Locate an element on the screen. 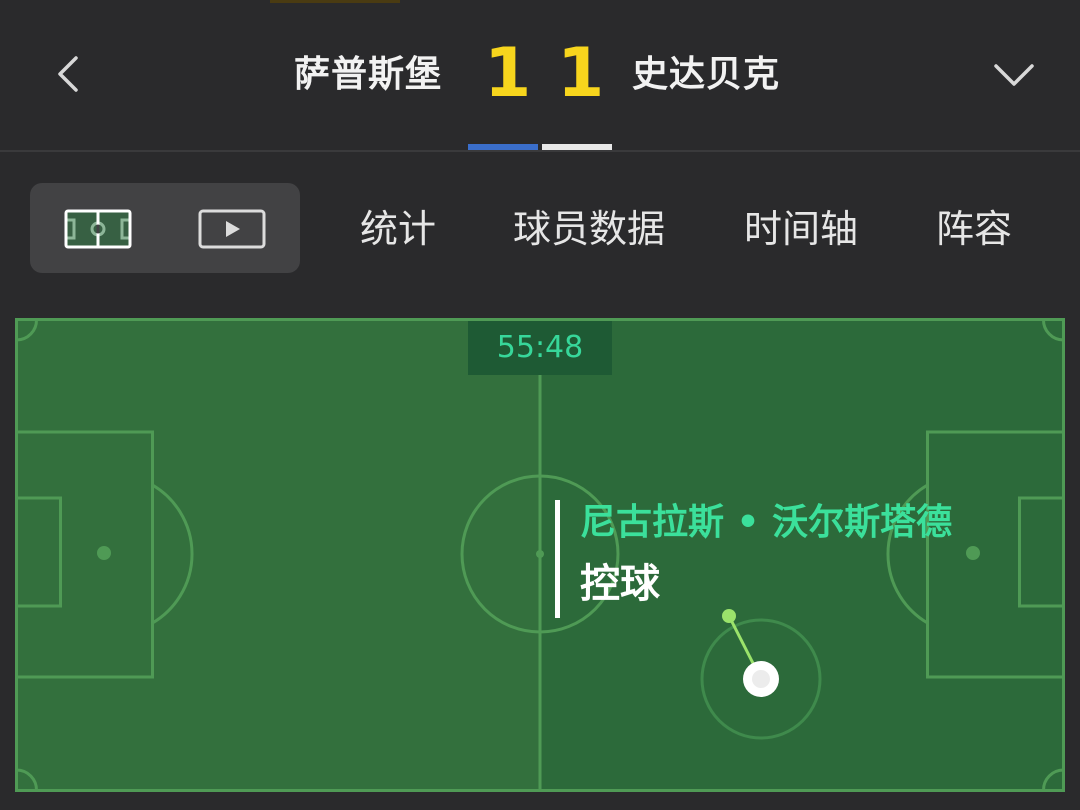  center-spot is located at coordinates (540, 554).